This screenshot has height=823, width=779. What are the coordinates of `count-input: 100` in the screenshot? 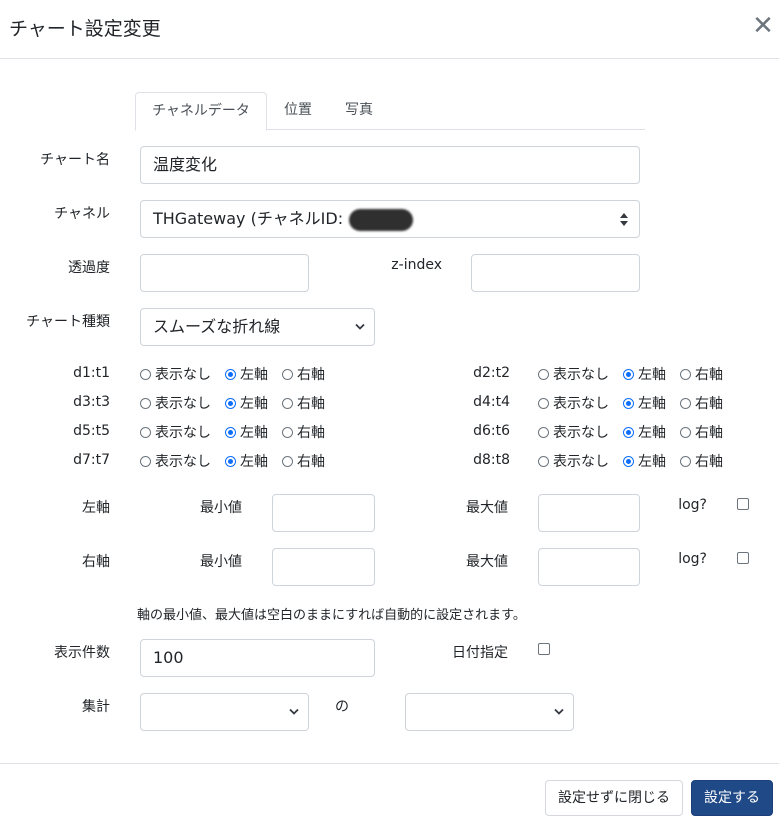 It's located at (257, 658).